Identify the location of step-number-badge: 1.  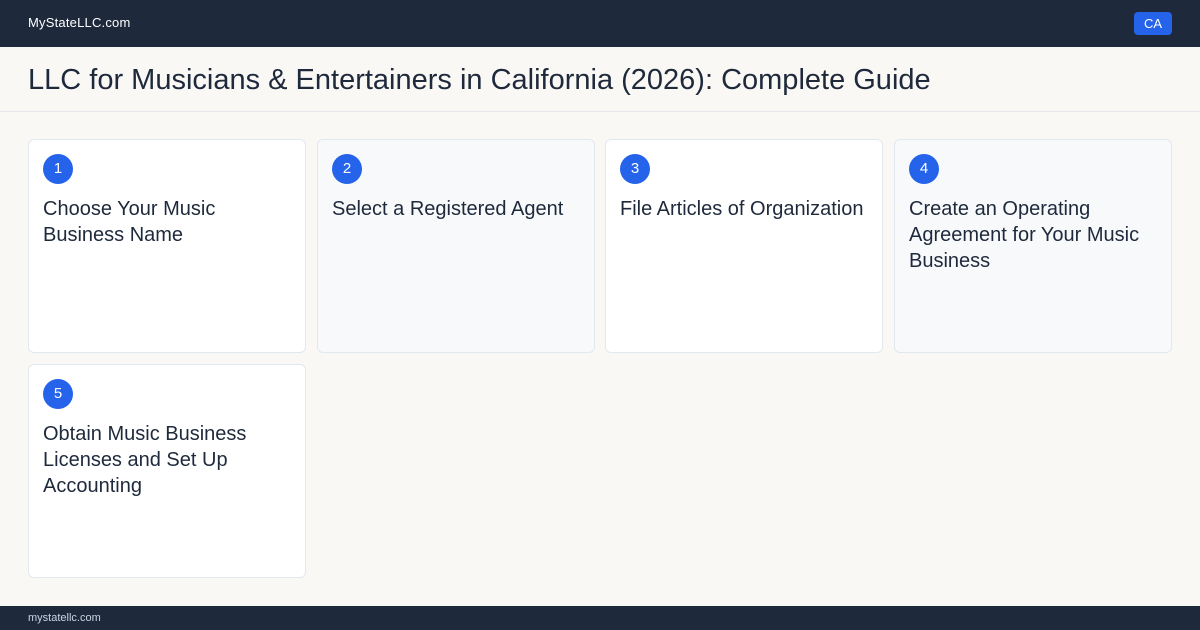
(58, 169).